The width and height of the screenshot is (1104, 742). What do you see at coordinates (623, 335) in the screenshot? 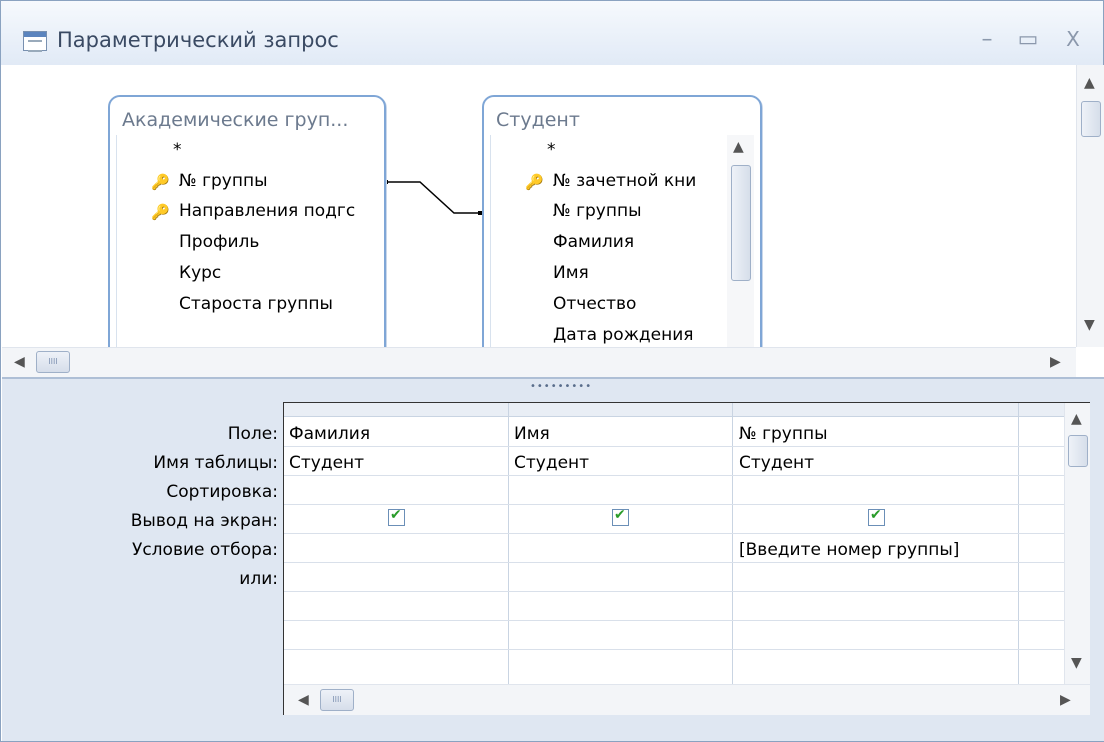
I see `field-birth-date: Дата рождения` at bounding box center [623, 335].